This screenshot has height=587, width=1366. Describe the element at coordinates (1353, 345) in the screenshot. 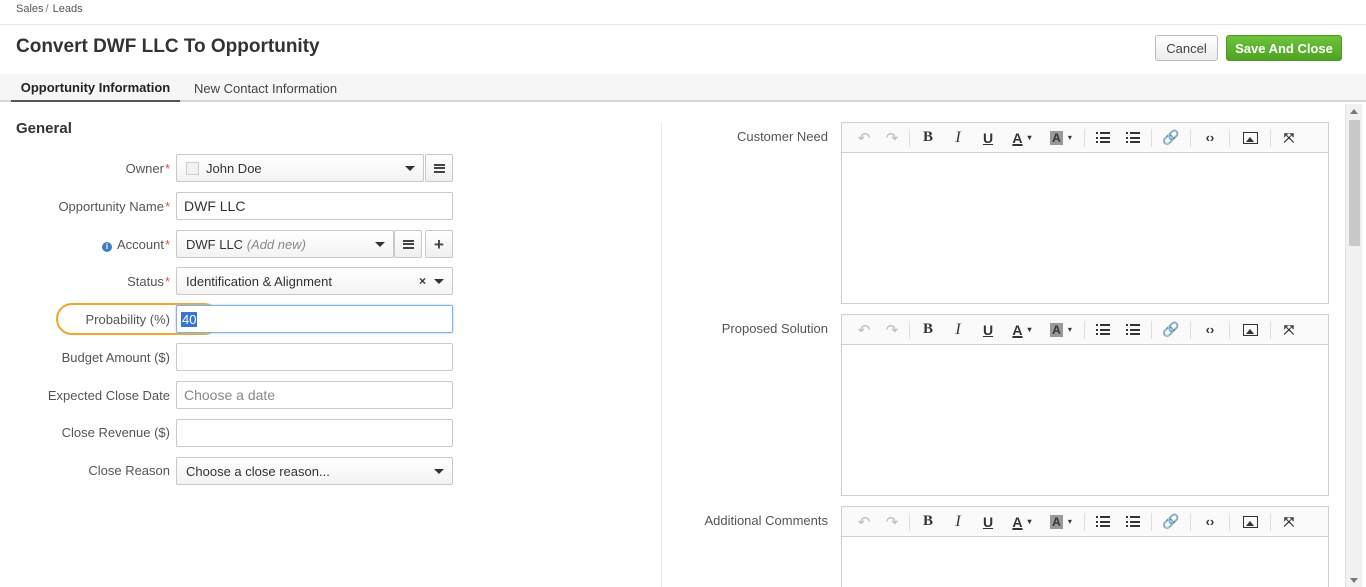

I see `vertical-scrollbar` at that location.